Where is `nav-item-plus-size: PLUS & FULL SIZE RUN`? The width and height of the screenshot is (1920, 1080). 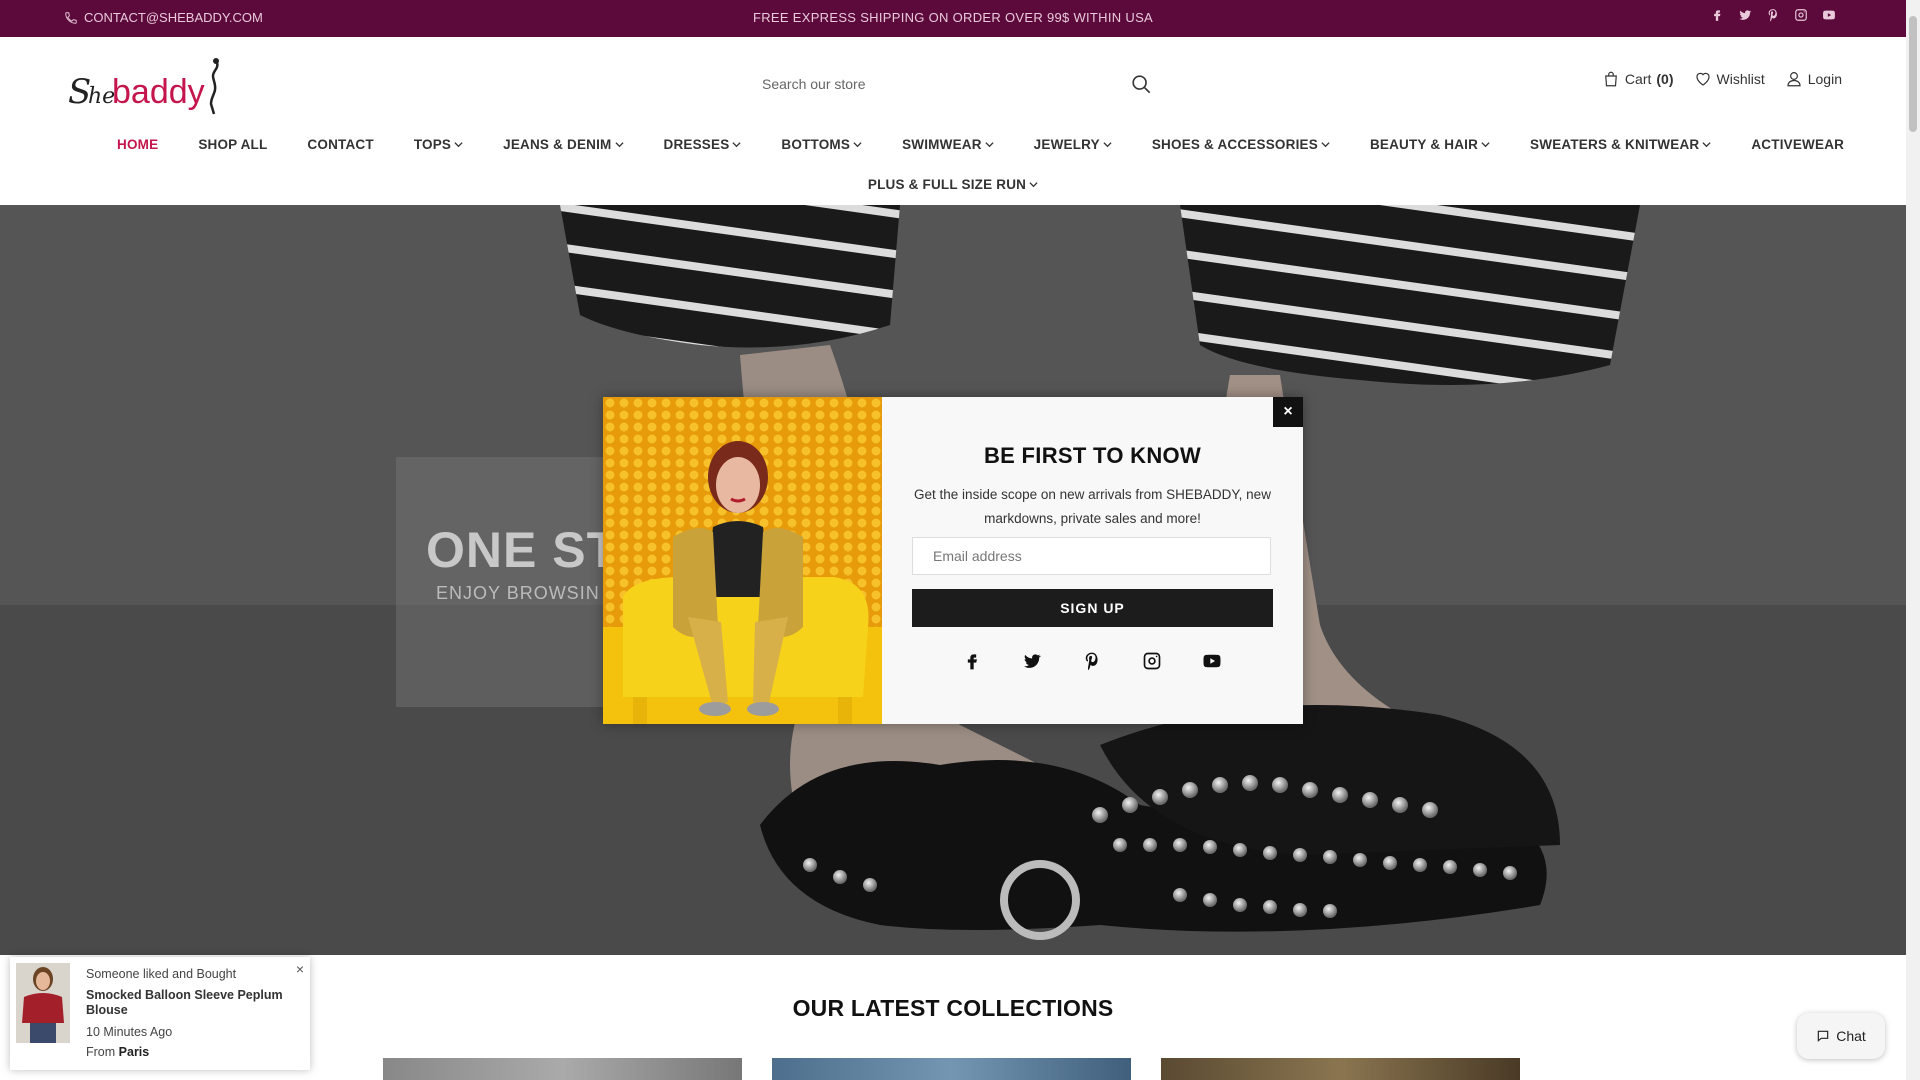 nav-item-plus-size: PLUS & FULL SIZE RUN is located at coordinates (953, 184).